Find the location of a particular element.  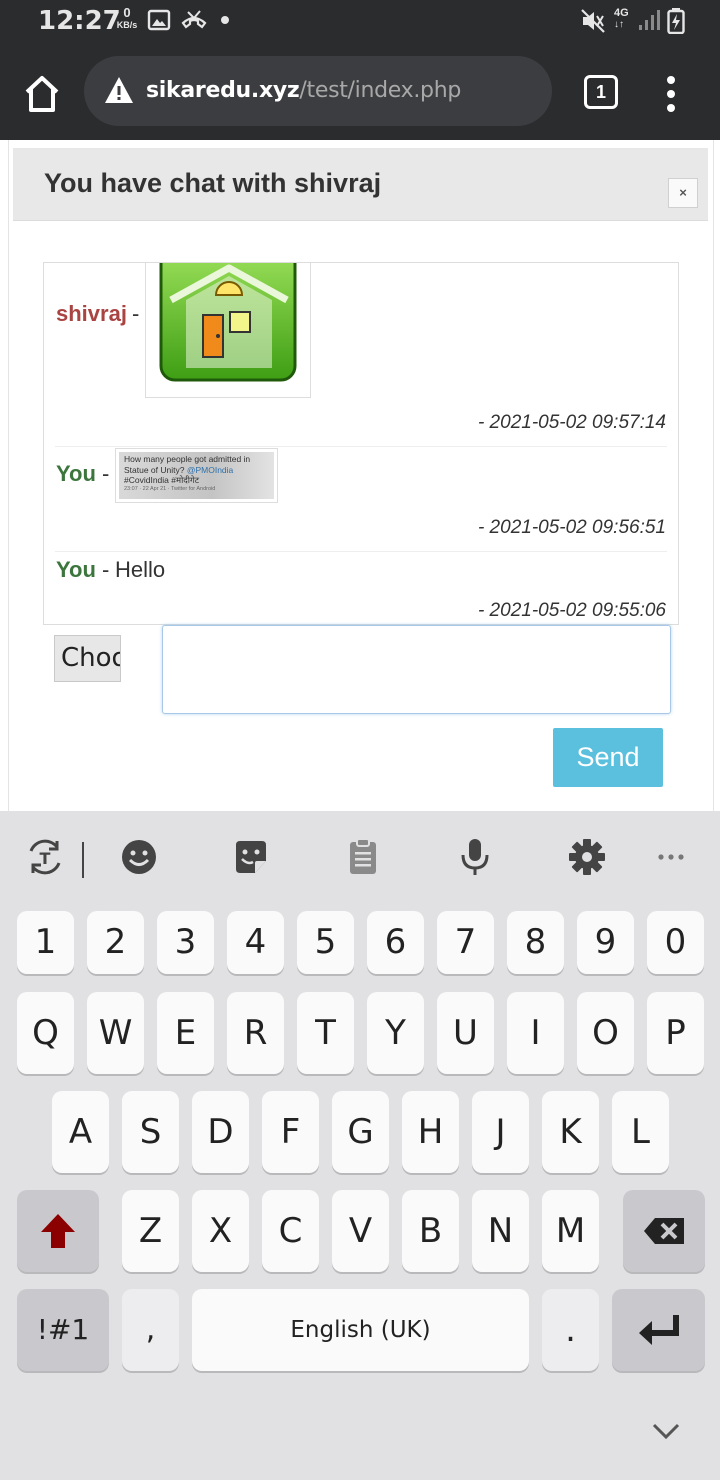

text-translate-icon: T is located at coordinates (45, 857).